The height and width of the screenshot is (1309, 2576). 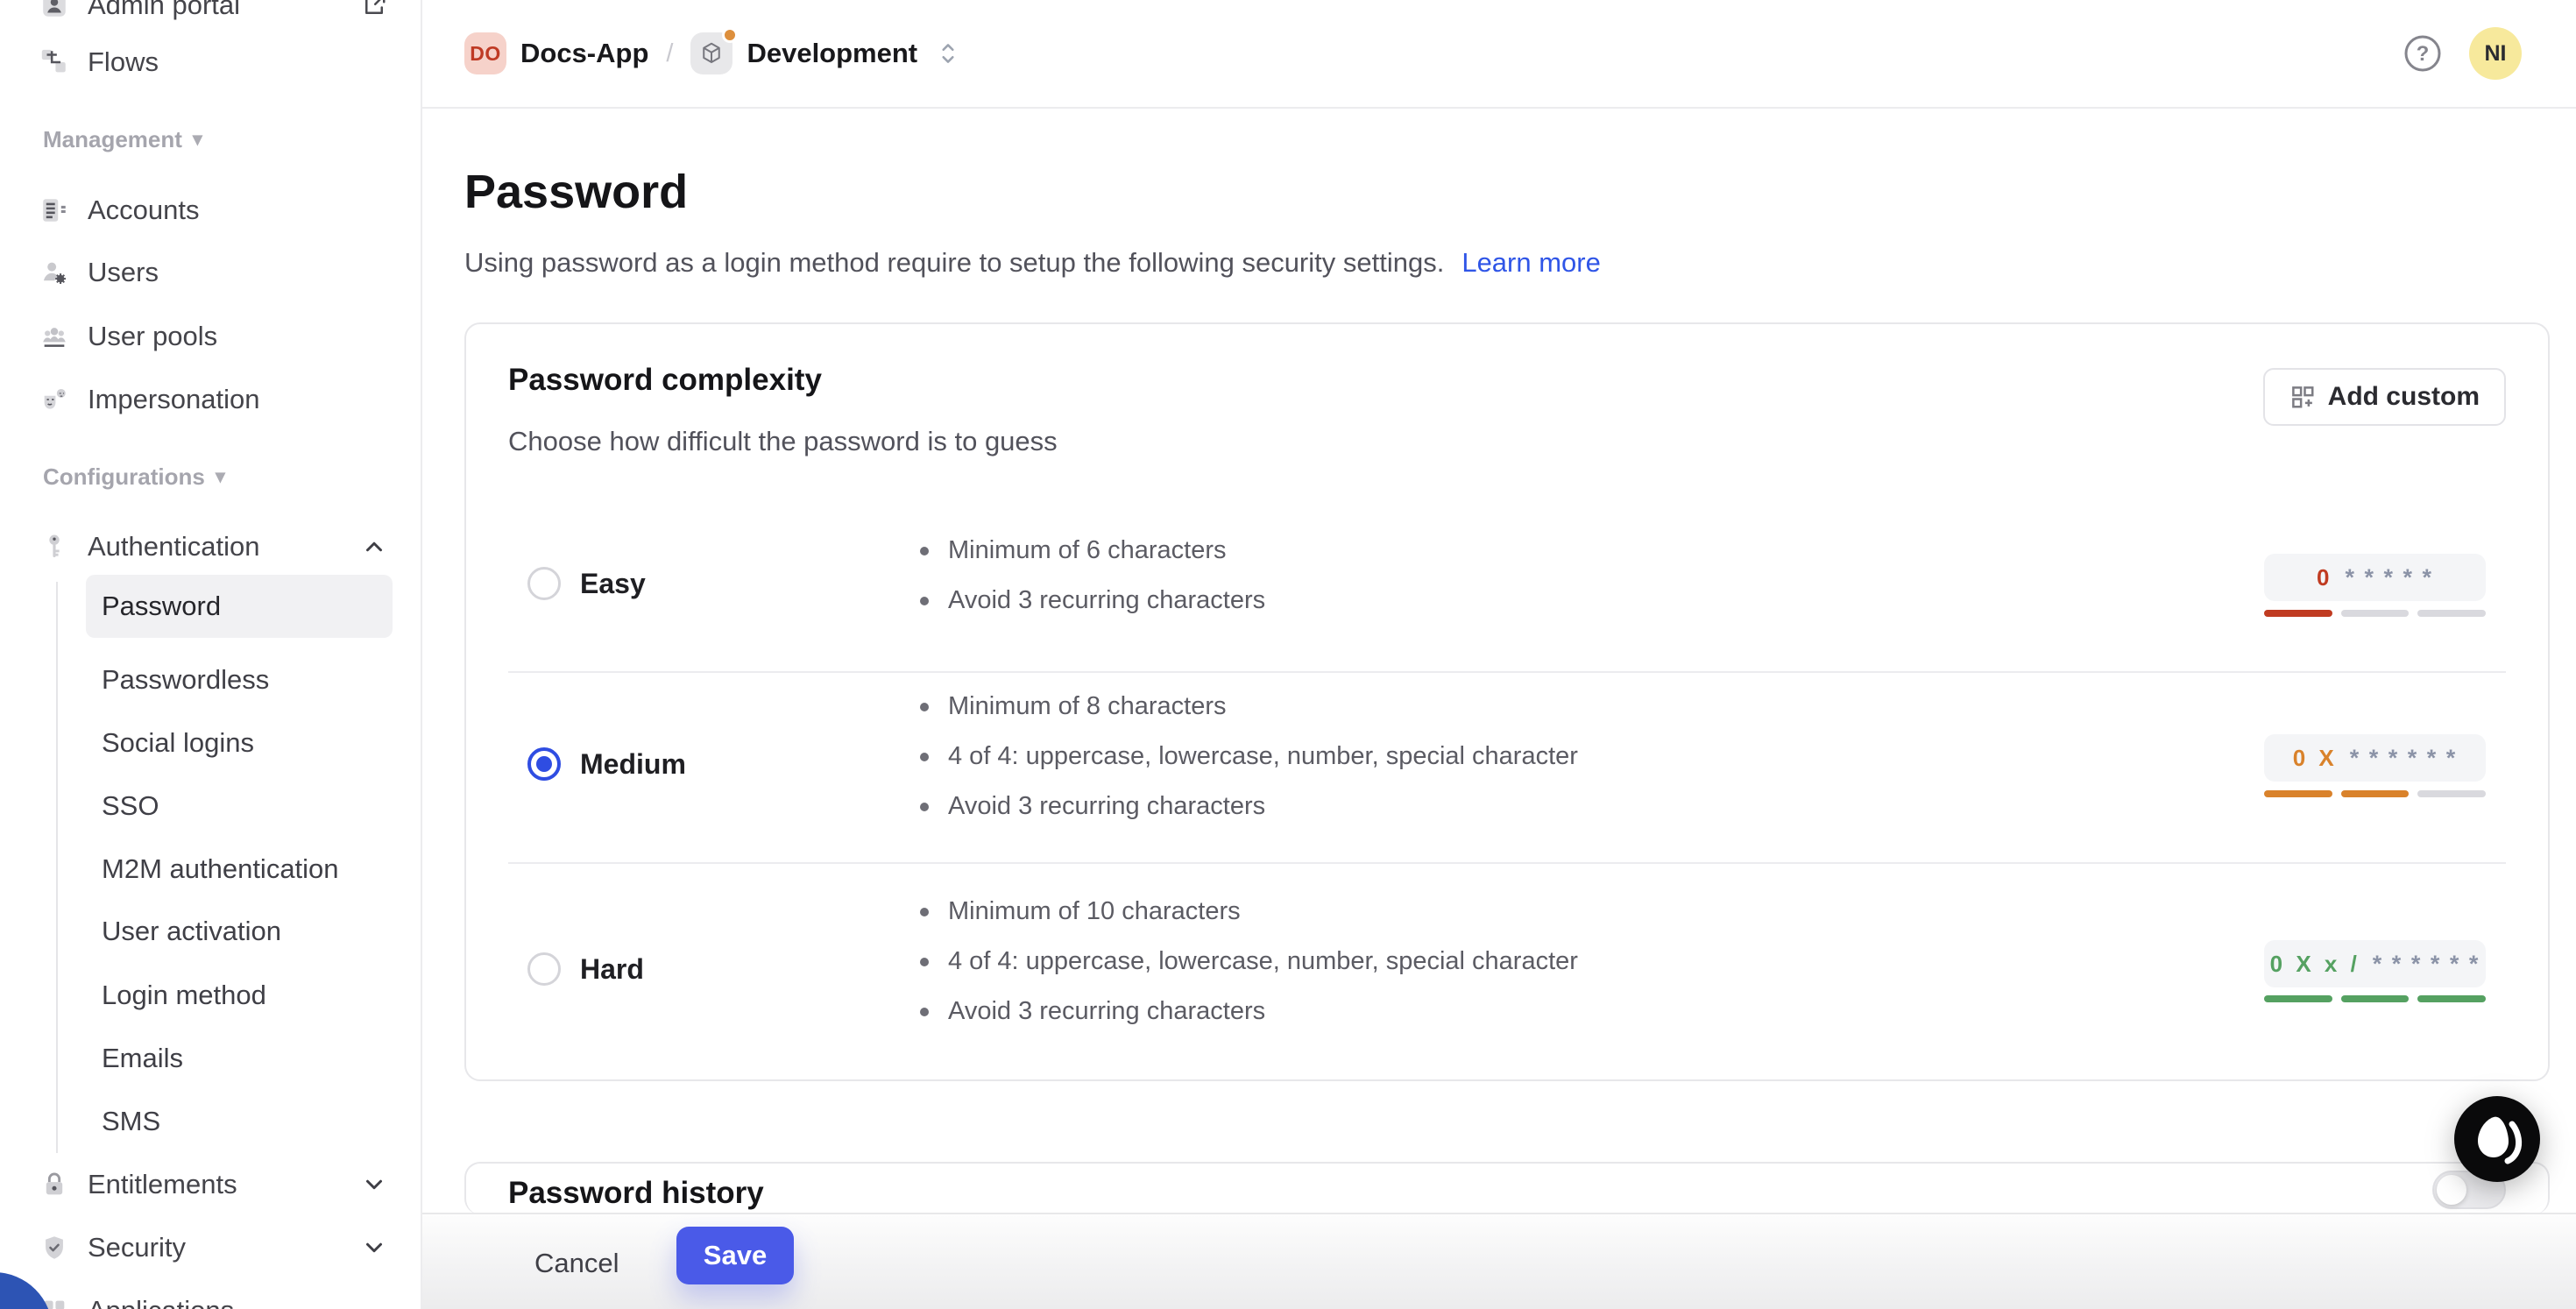 I want to click on sidebar-item-emails: Emails, so click(x=239, y=1058).